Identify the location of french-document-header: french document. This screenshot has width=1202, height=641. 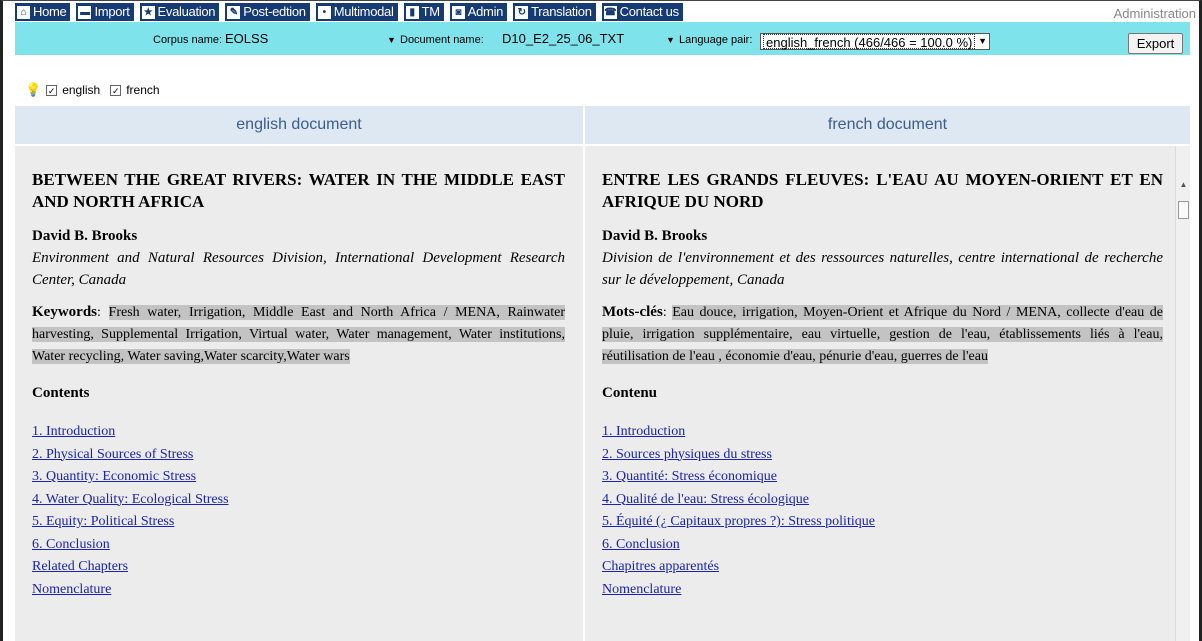
(887, 125).